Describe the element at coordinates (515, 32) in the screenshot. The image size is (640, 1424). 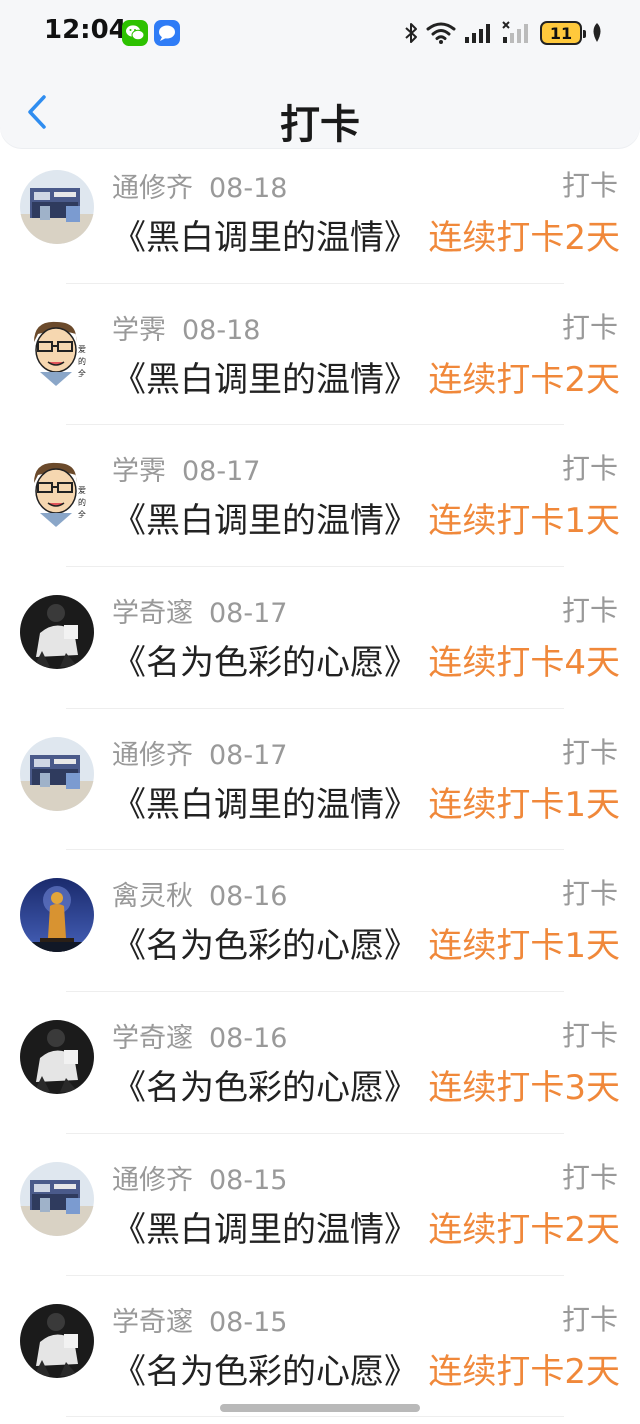
I see `signal-no-sim-icon` at that location.